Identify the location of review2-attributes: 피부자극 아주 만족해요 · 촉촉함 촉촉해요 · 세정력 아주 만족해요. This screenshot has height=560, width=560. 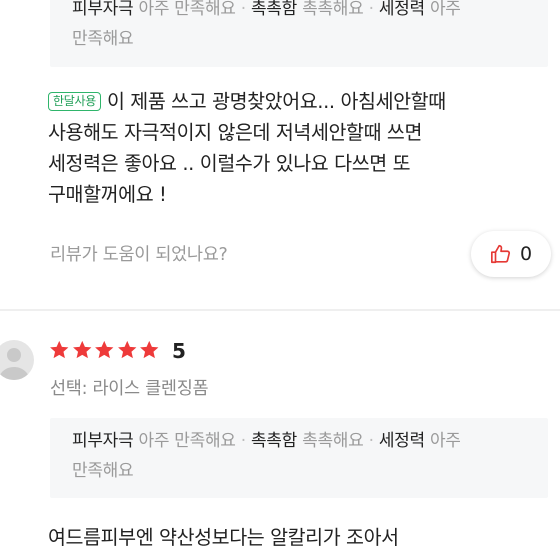
(299, 452).